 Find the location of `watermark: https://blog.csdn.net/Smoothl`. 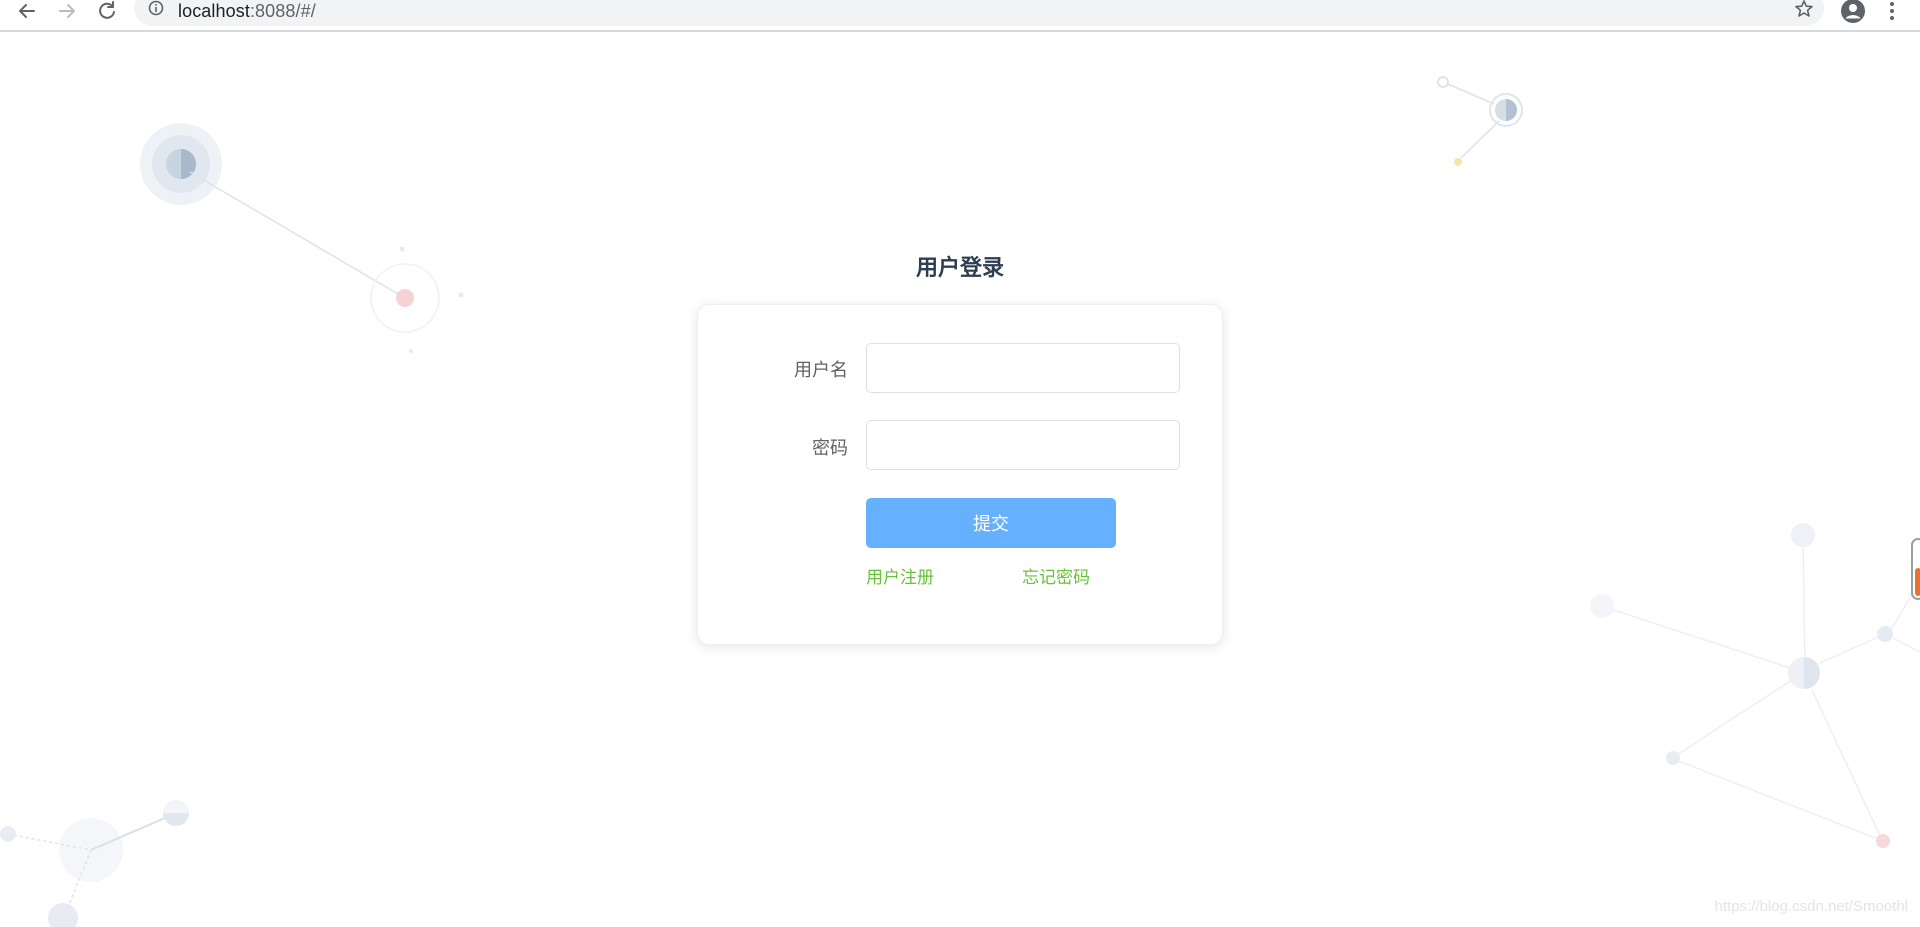

watermark: https://blog.csdn.net/Smoothl is located at coordinates (1811, 906).